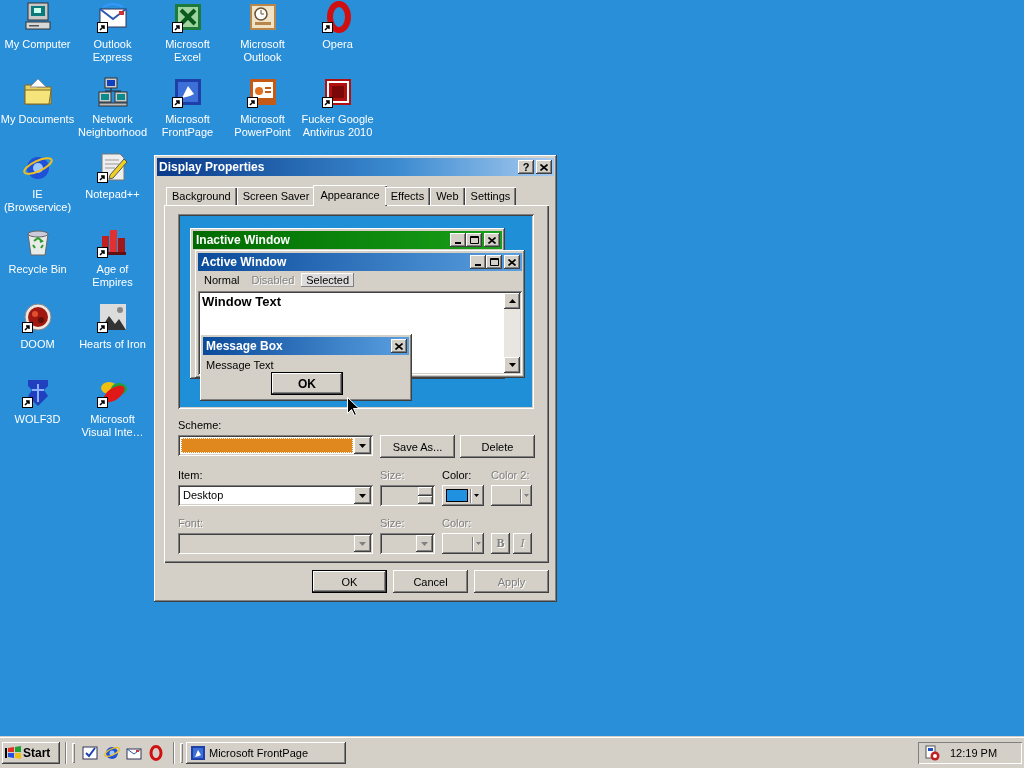  What do you see at coordinates (275, 445) in the screenshot?
I see `scheme-dropdown` at bounding box center [275, 445].